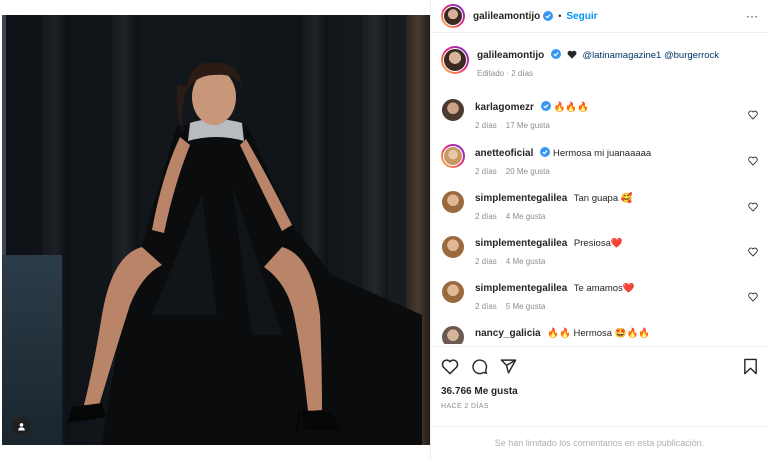 The width and height of the screenshot is (768, 459). I want to click on post-actions: 36.766 Me gusta HACE 2 DÍAS, so click(599, 386).